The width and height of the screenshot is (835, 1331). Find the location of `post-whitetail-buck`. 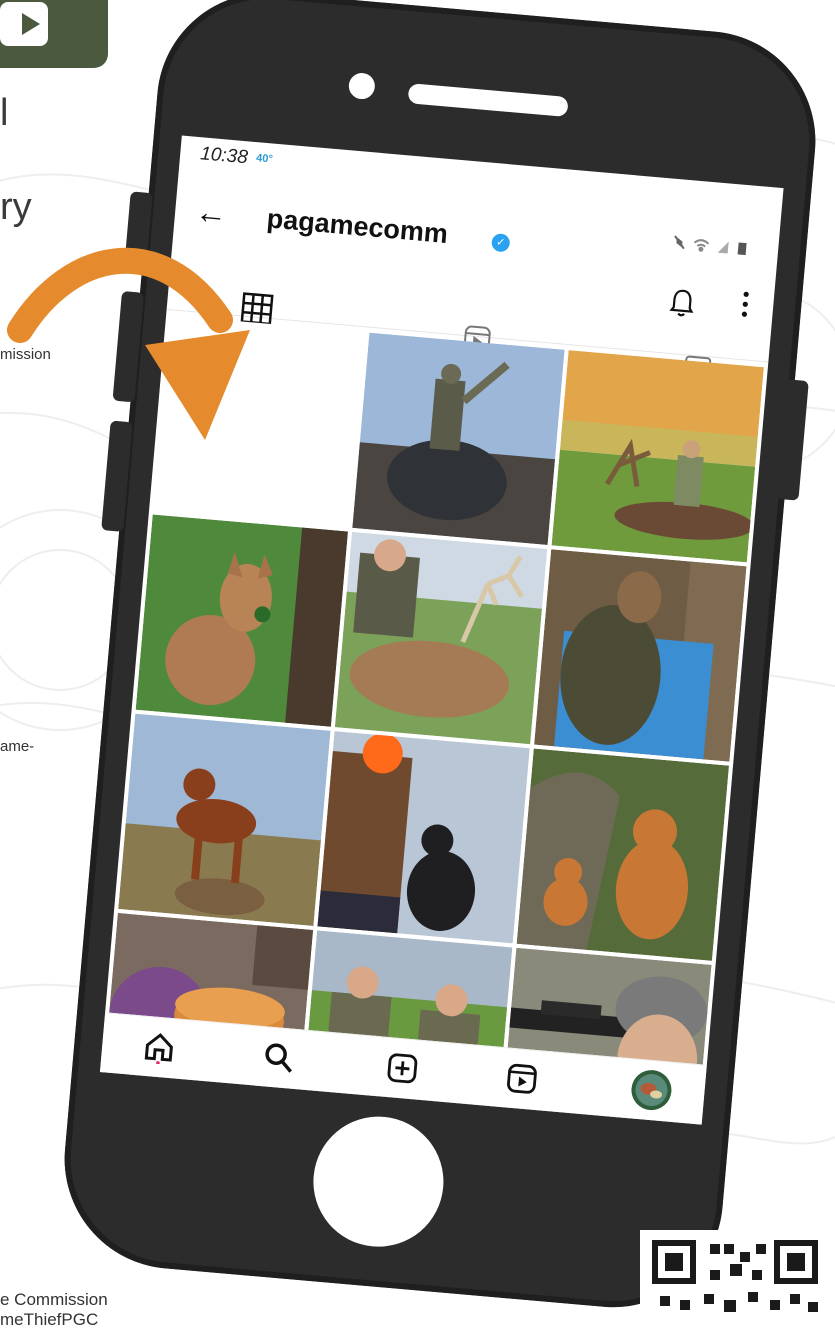

post-whitetail-buck is located at coordinates (441, 638).